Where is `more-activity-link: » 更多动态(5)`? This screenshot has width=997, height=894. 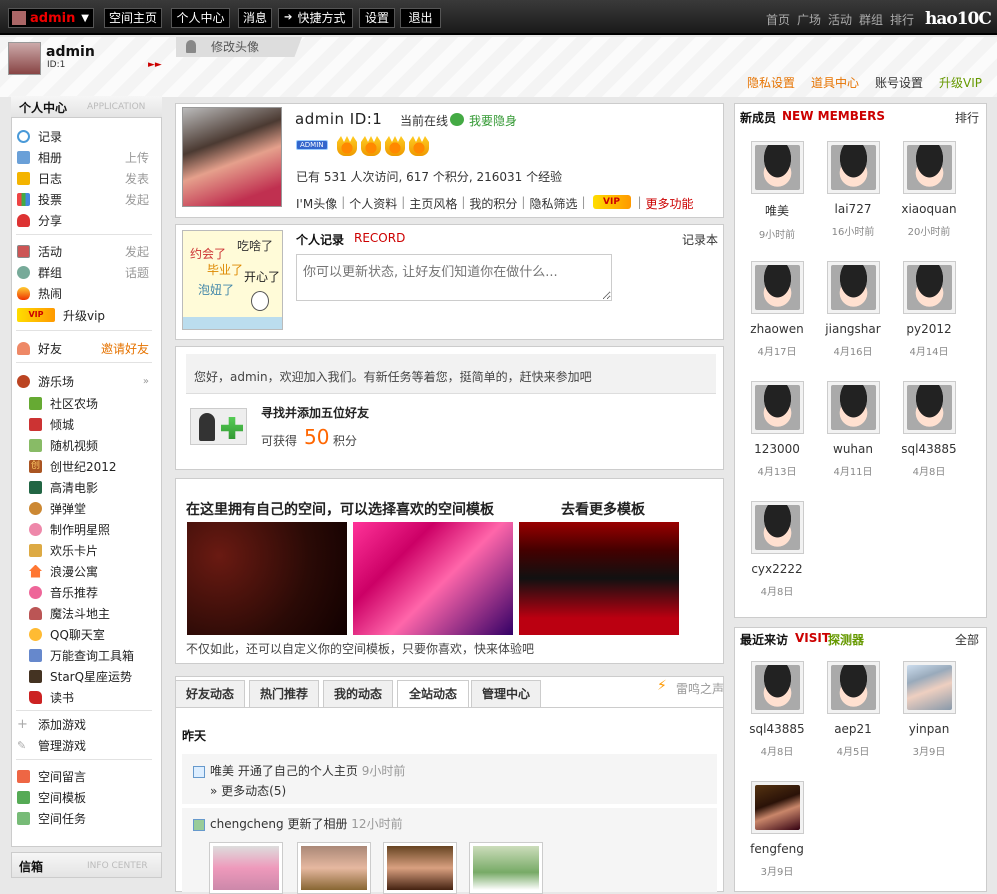 more-activity-link: » 更多动态(5) is located at coordinates (248, 790).